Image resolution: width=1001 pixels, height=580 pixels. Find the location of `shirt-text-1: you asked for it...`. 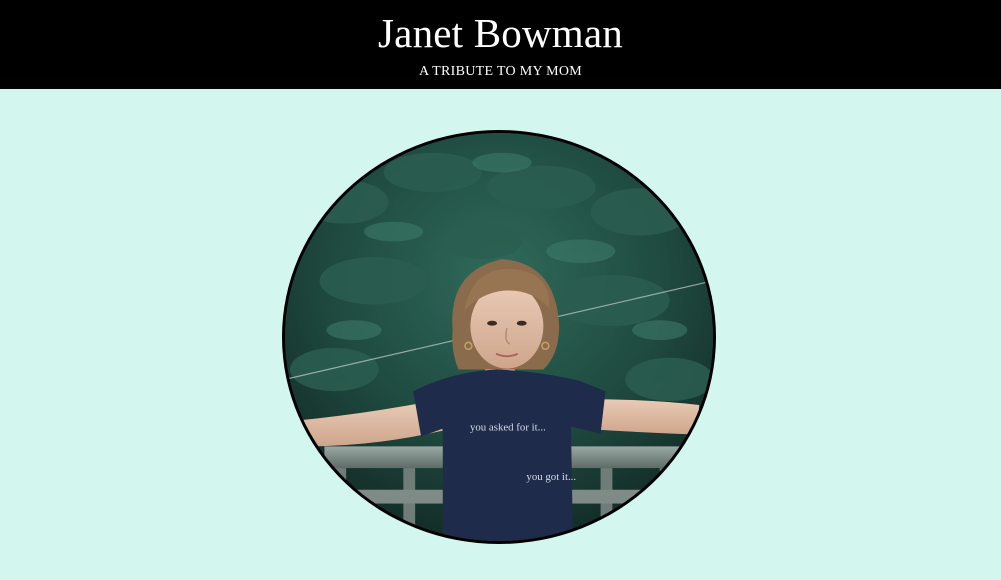

shirt-text-1: you asked for it... is located at coordinates (508, 428).